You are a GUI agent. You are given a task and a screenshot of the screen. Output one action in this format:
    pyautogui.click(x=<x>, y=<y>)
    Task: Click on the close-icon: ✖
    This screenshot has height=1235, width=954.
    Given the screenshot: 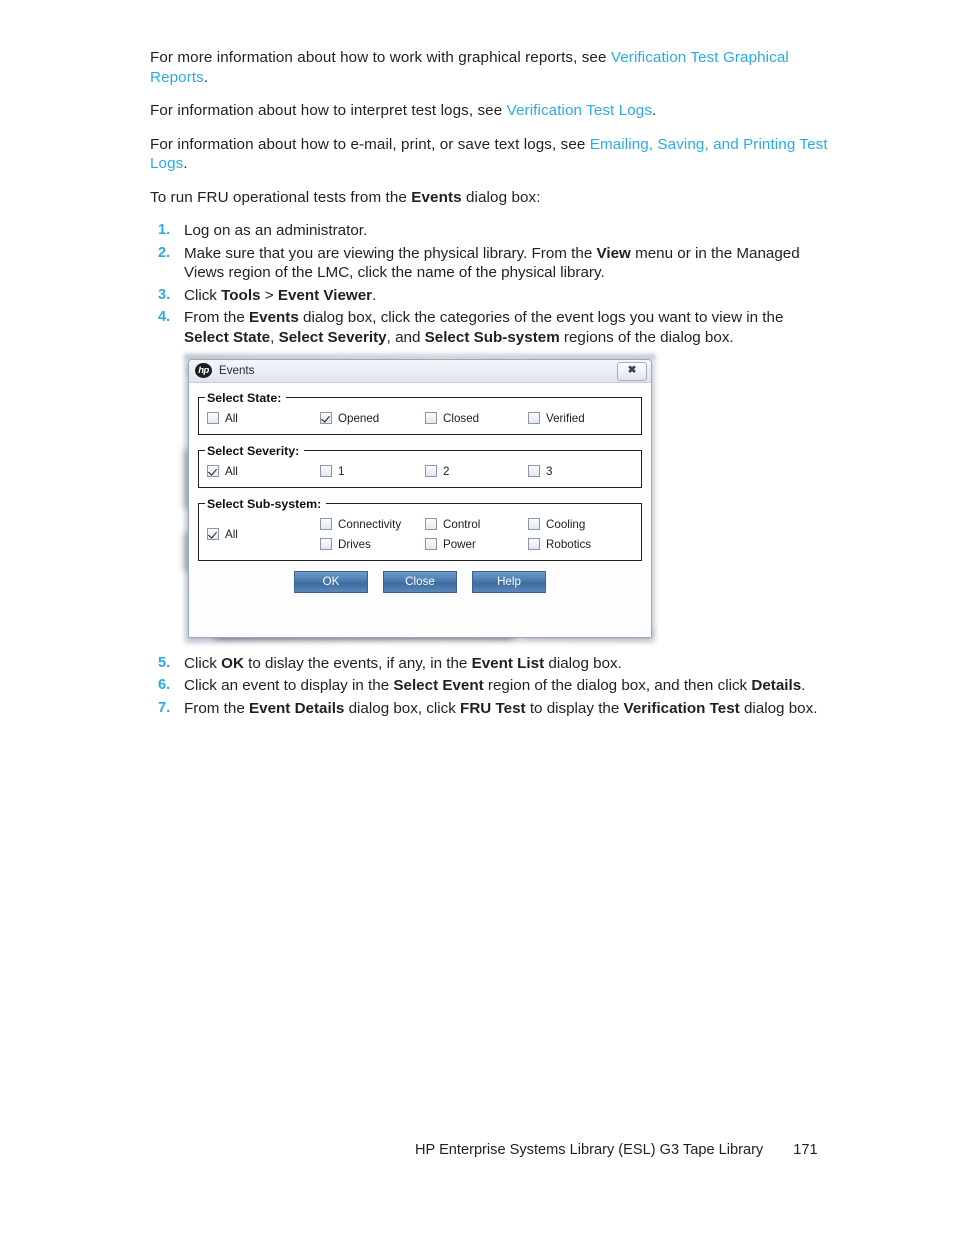 What is the action you would take?
    pyautogui.click(x=632, y=371)
    